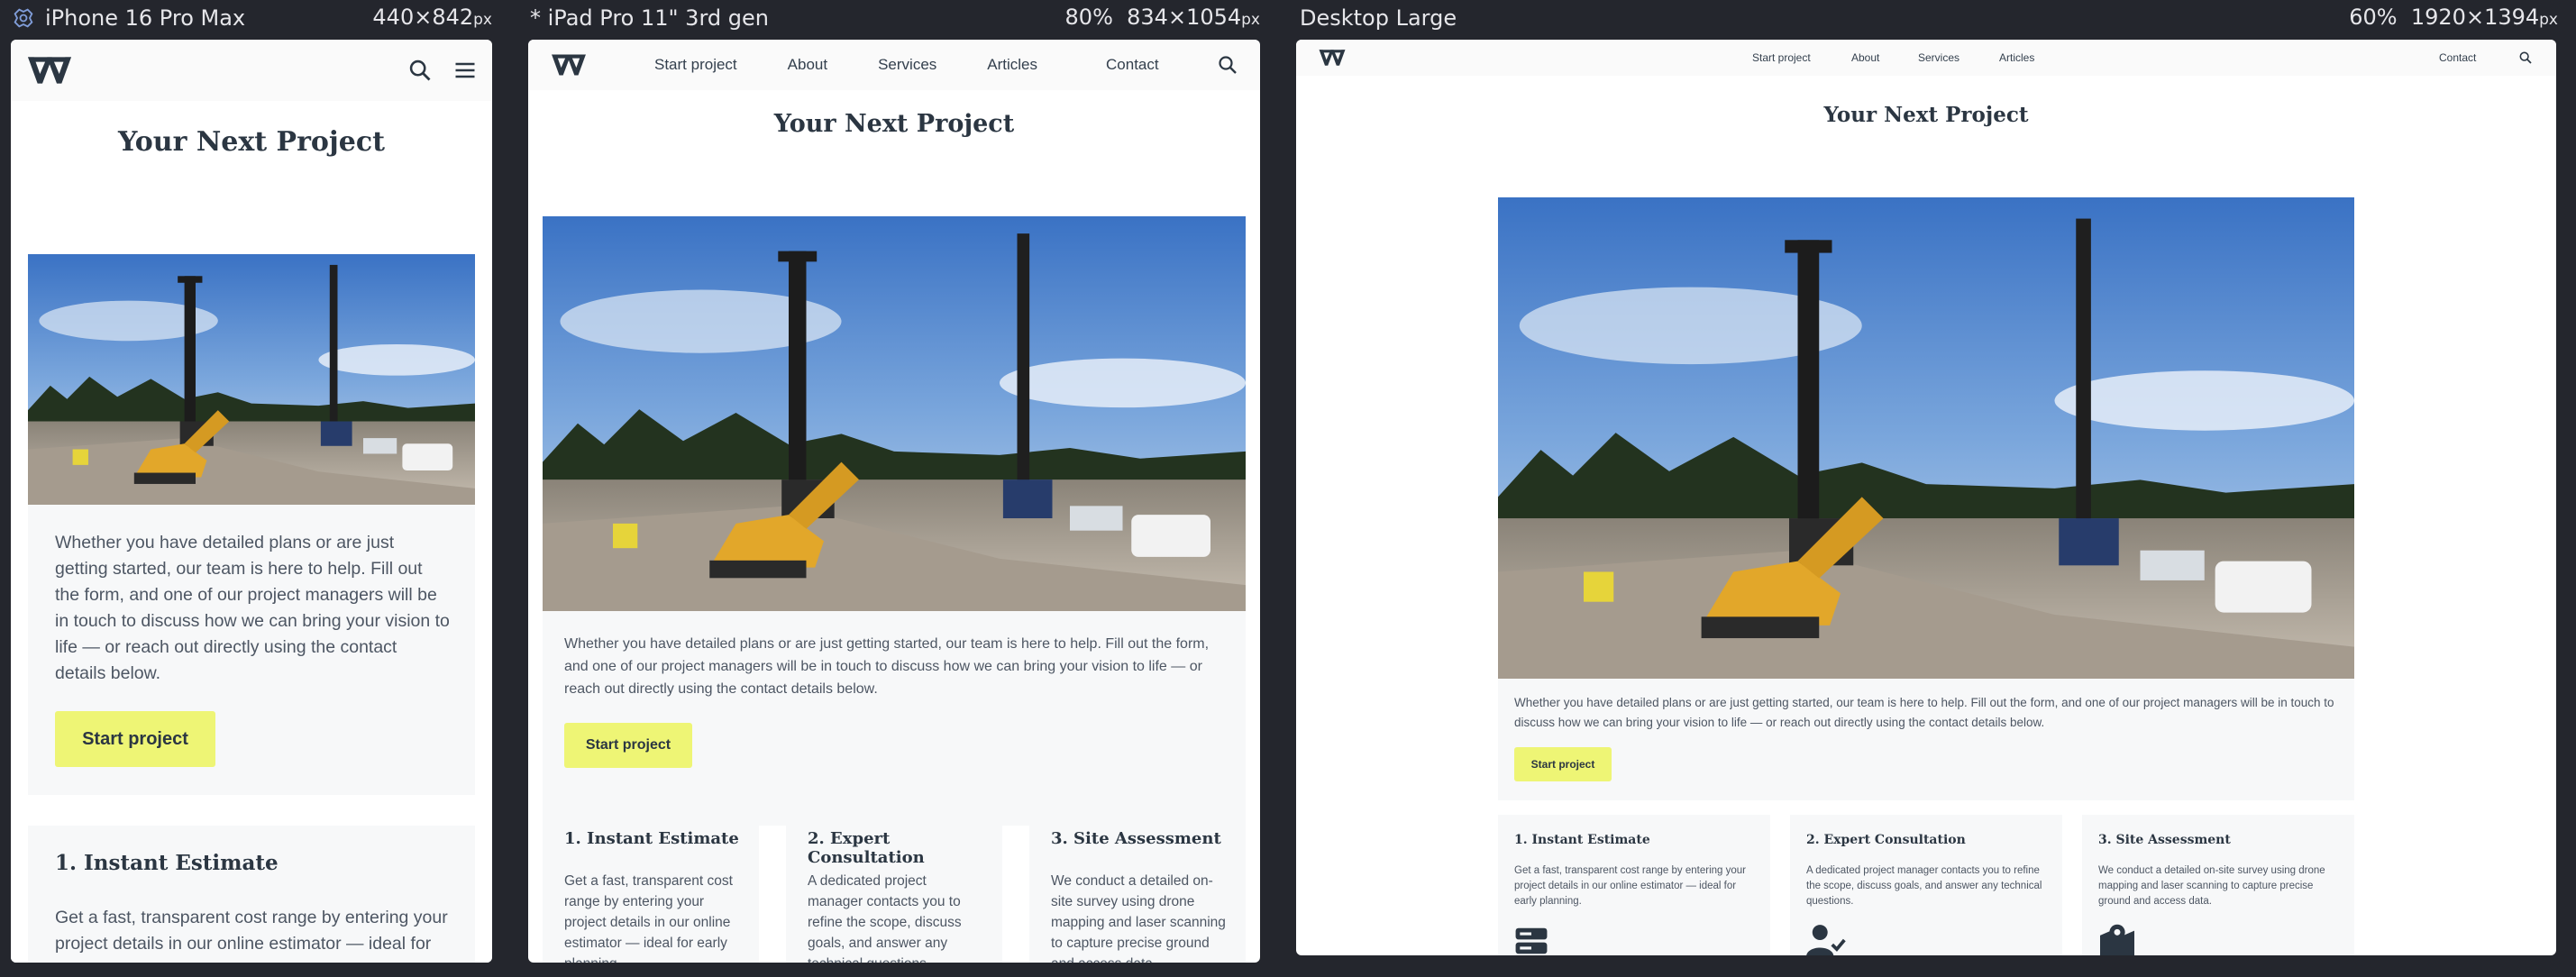  What do you see at coordinates (1531, 940) in the screenshot?
I see `server-icon` at bounding box center [1531, 940].